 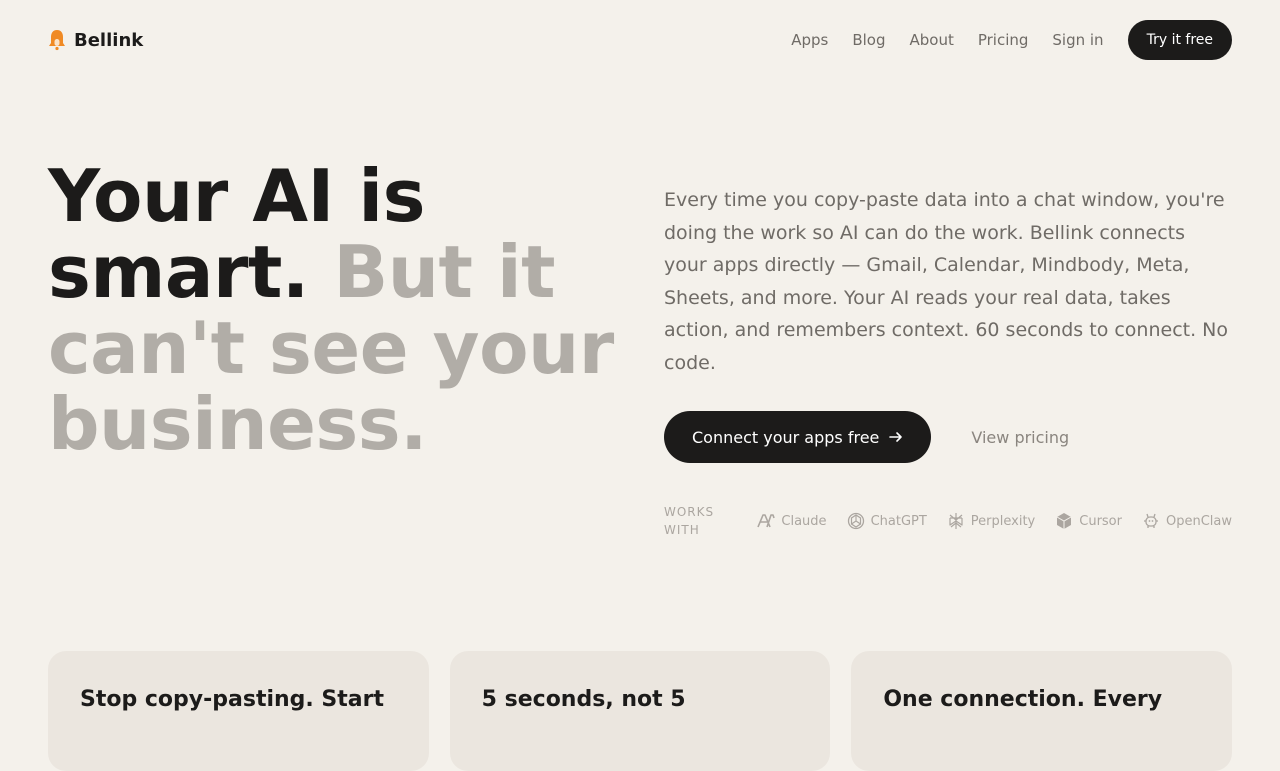 What do you see at coordinates (1020, 437) in the screenshot?
I see `view-pricing-link: View pricing` at bounding box center [1020, 437].